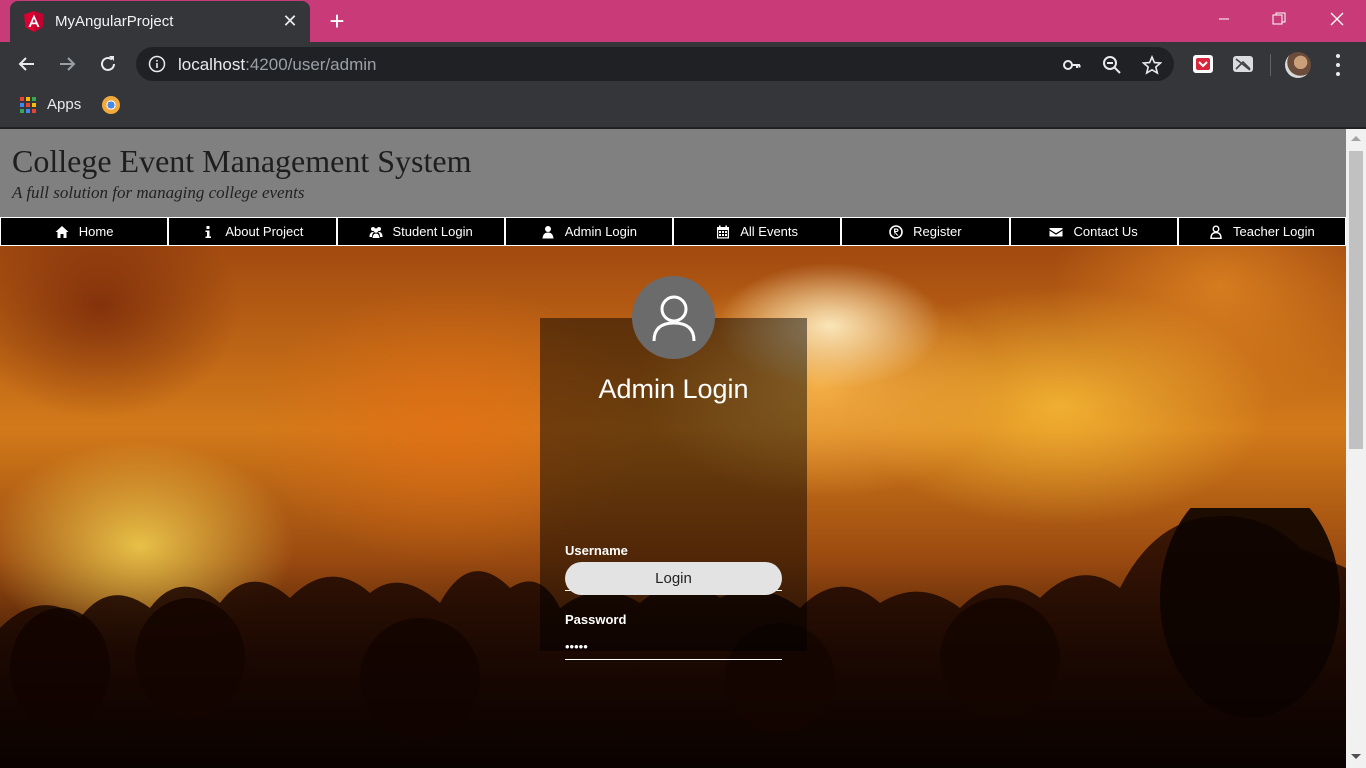 The image size is (1366, 768). What do you see at coordinates (673, 317) in the screenshot?
I see `user-avatar-icon` at bounding box center [673, 317].